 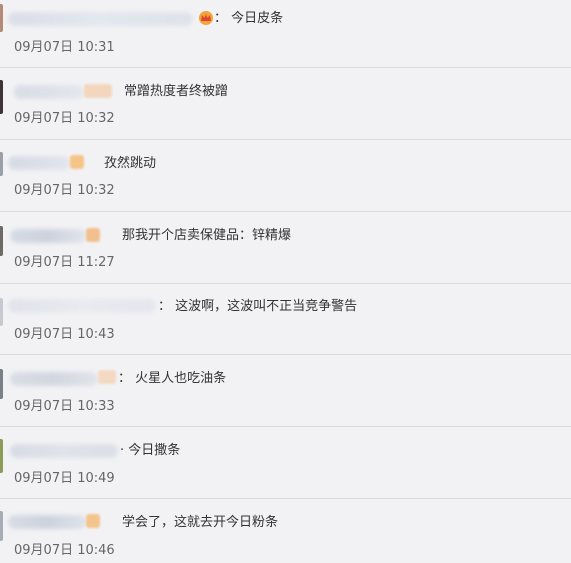 What do you see at coordinates (64, 550) in the screenshot?
I see `comment-time: 09月07日 10:46` at bounding box center [64, 550].